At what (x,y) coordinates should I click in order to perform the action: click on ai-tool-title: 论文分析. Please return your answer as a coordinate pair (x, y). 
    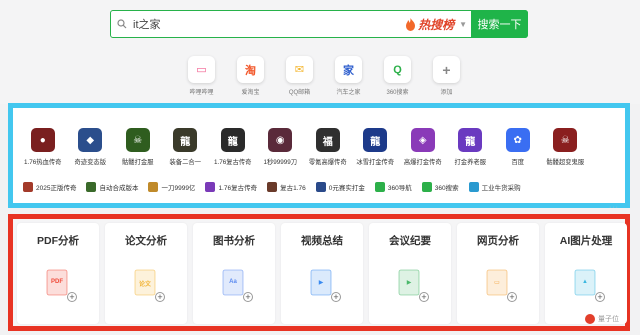
    Looking at the image, I should click on (146, 241).